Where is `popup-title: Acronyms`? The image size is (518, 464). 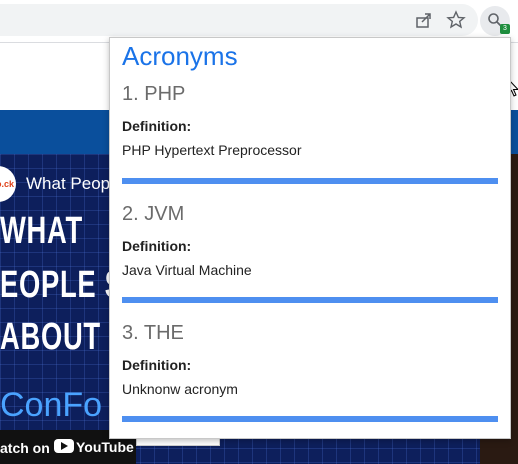
popup-title: Acronyms is located at coordinates (180, 56).